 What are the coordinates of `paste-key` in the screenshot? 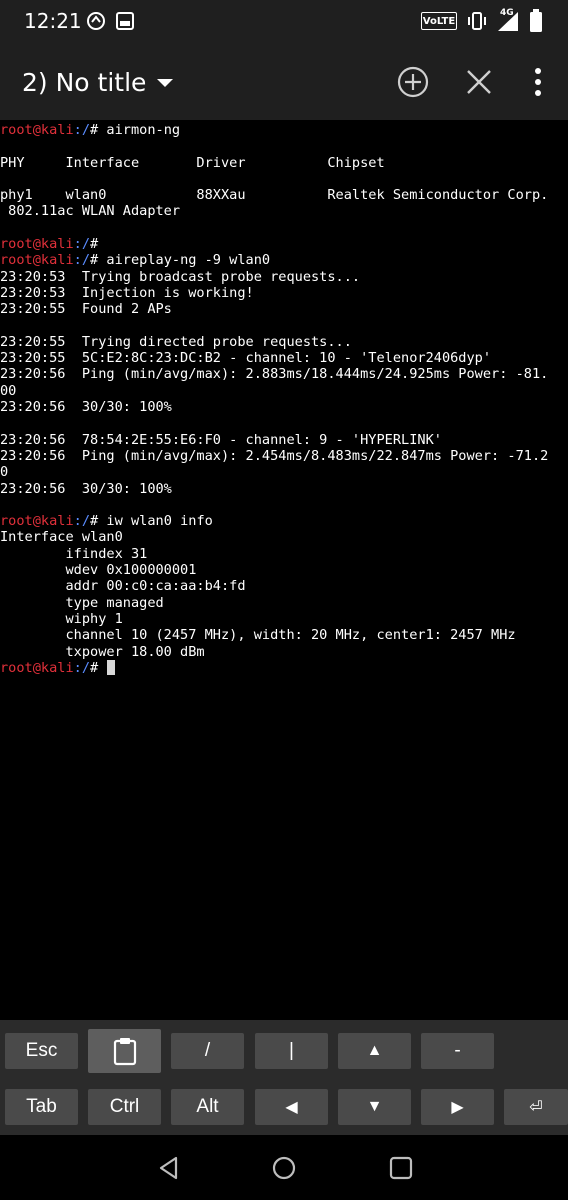 It's located at (124, 1051).